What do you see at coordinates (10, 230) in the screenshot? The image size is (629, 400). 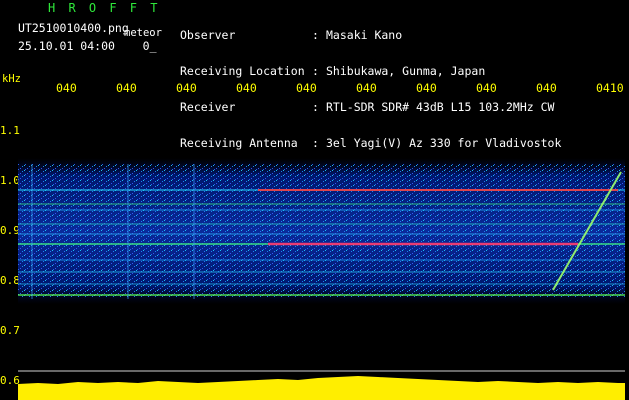 I see `y-tick: 0.9` at bounding box center [10, 230].